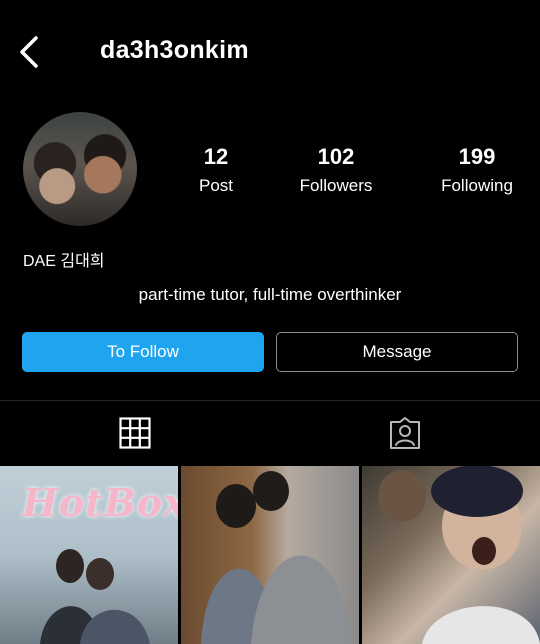 This screenshot has width=540, height=644. I want to click on photo-thumbnail: HotBox, so click(89, 555).